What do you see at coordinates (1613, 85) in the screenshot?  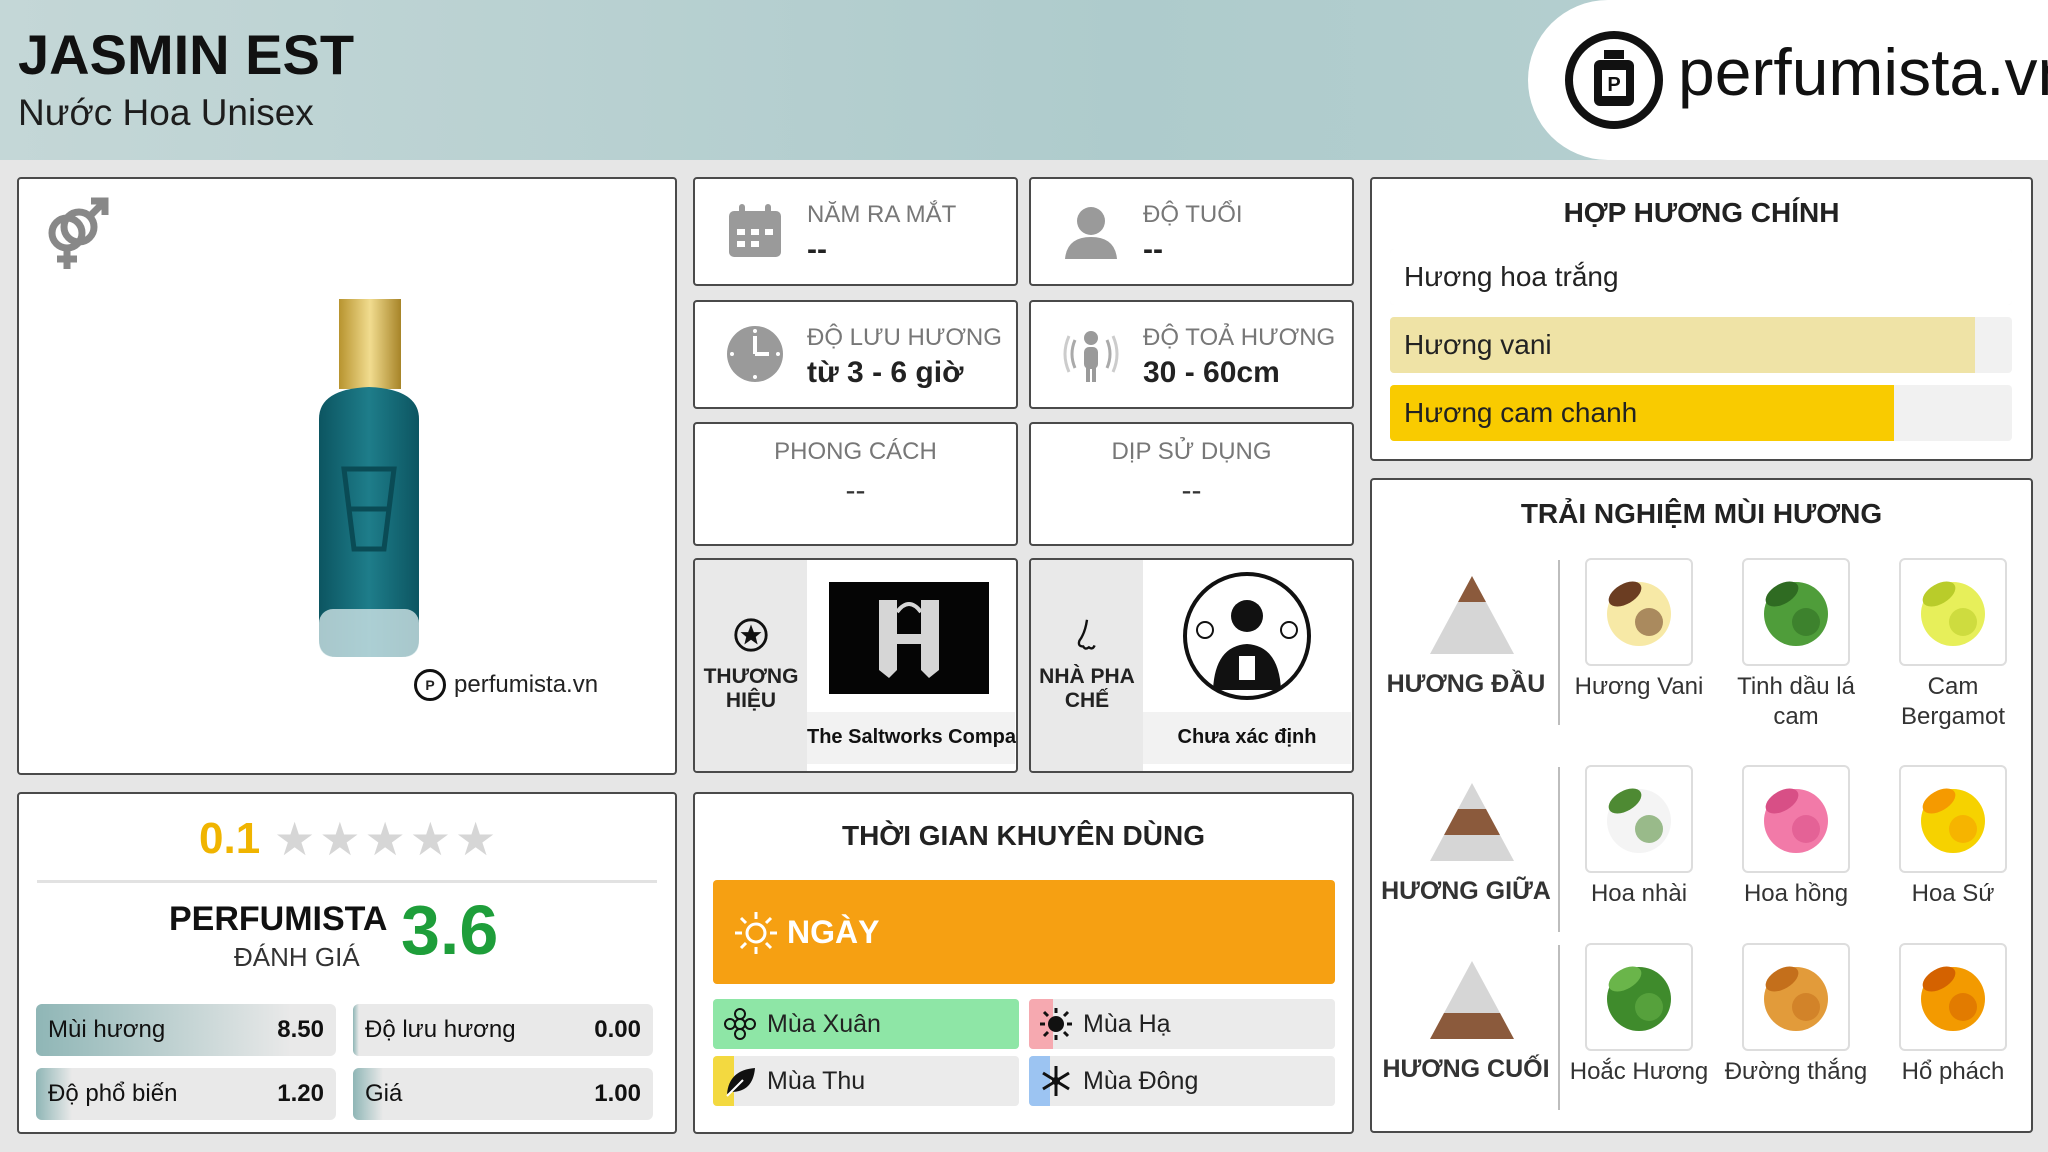 I see `svg-text: P` at bounding box center [1613, 85].